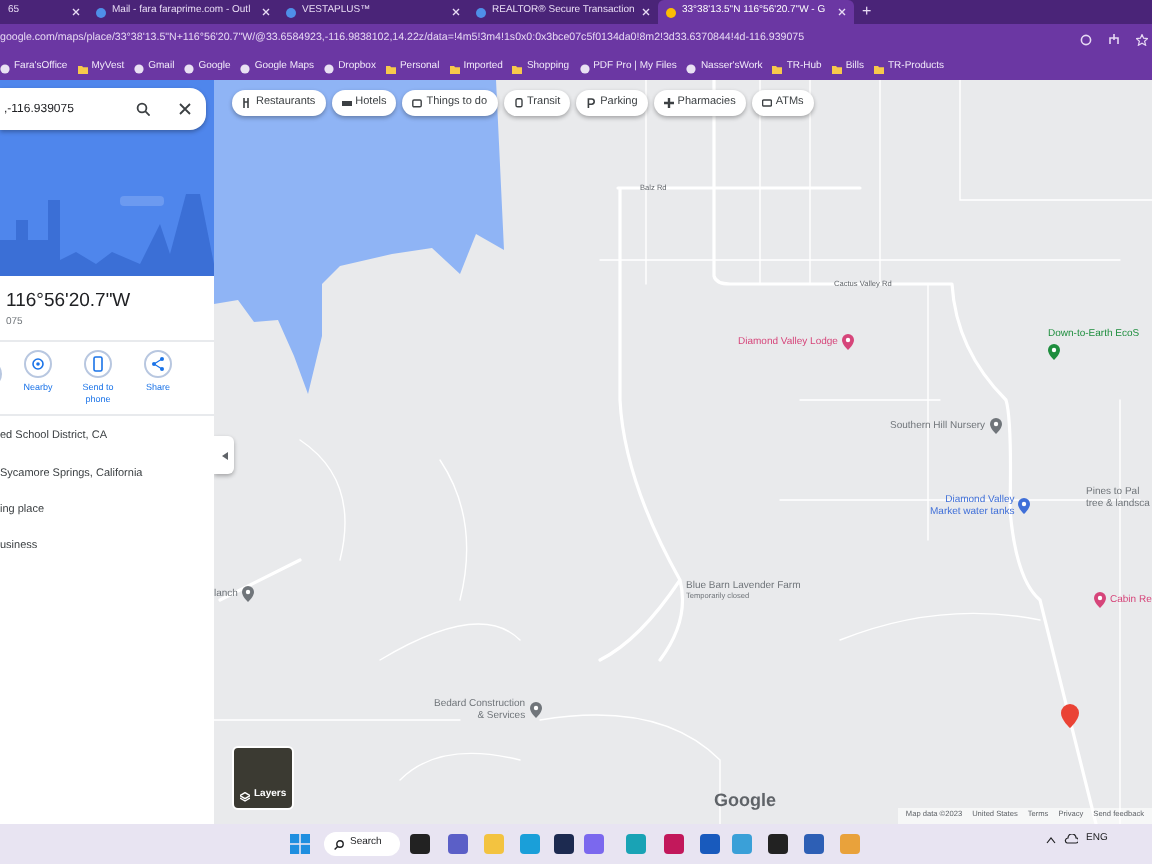  I want to click on location-marker-icon, so click(1070, 716).